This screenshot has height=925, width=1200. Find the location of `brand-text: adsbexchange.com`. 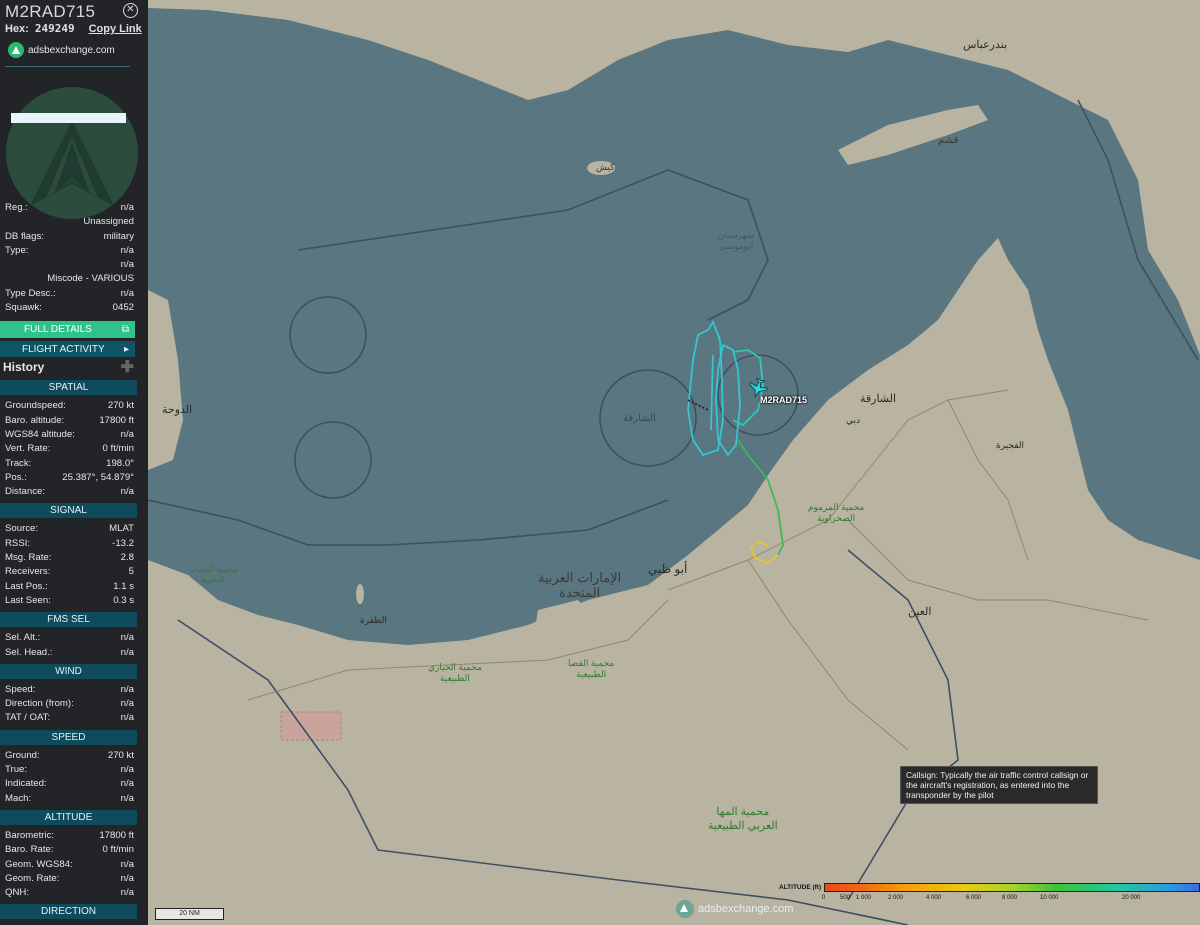

brand-text: adsbexchange.com is located at coordinates (71, 50).